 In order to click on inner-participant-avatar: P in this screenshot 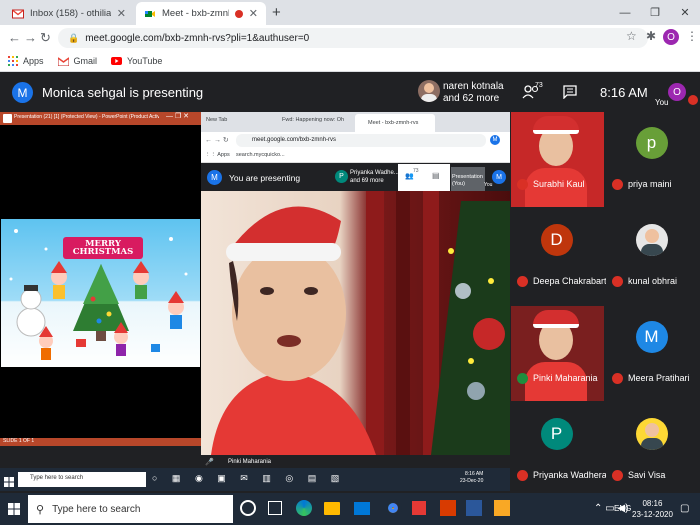, I will do `click(341, 176)`.